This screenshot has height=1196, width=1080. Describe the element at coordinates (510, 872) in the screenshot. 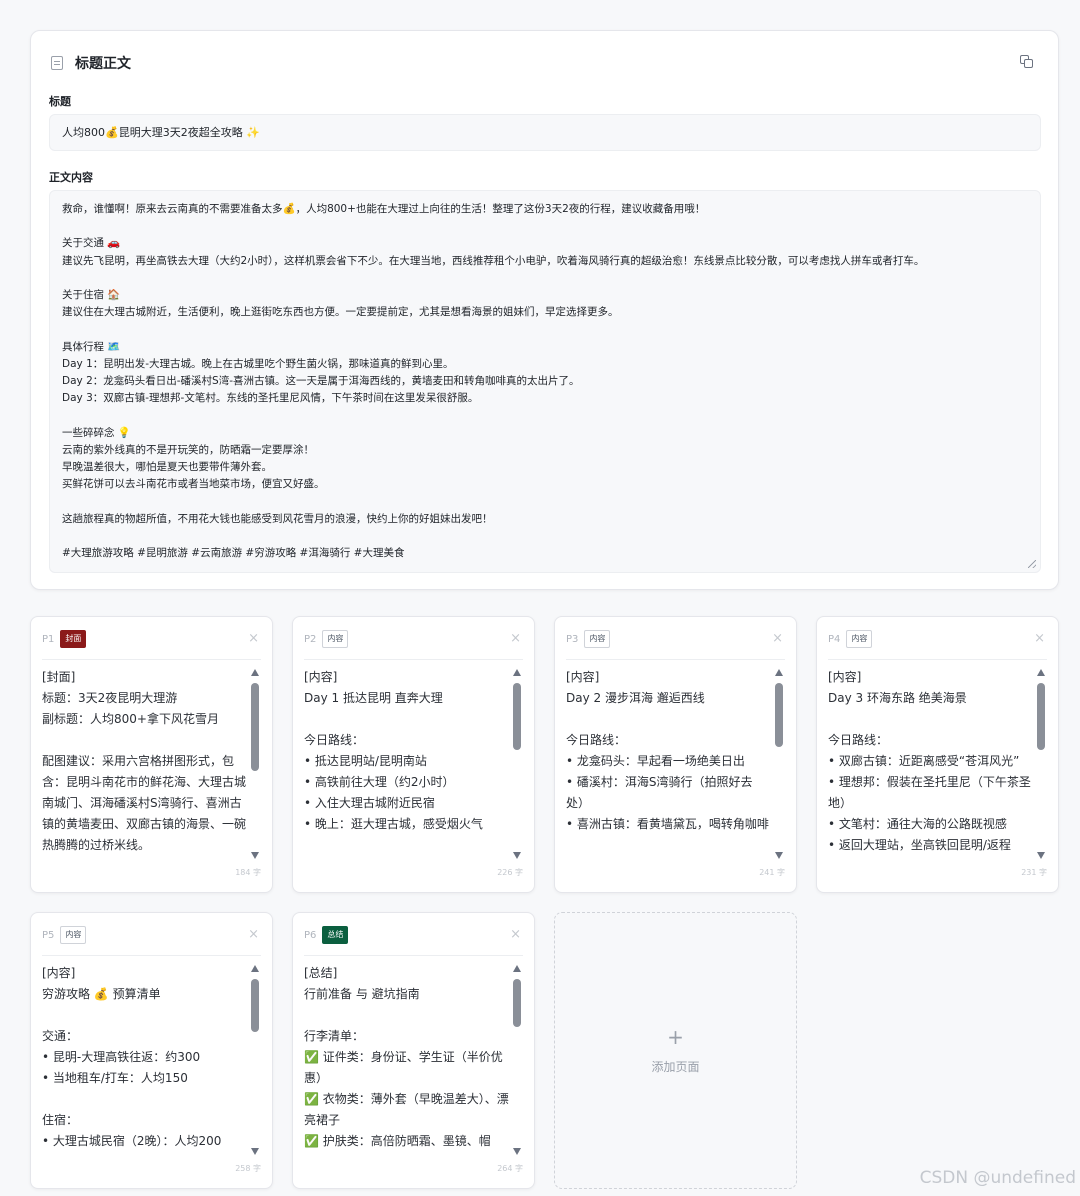

I see `char-count: 226 字` at that location.